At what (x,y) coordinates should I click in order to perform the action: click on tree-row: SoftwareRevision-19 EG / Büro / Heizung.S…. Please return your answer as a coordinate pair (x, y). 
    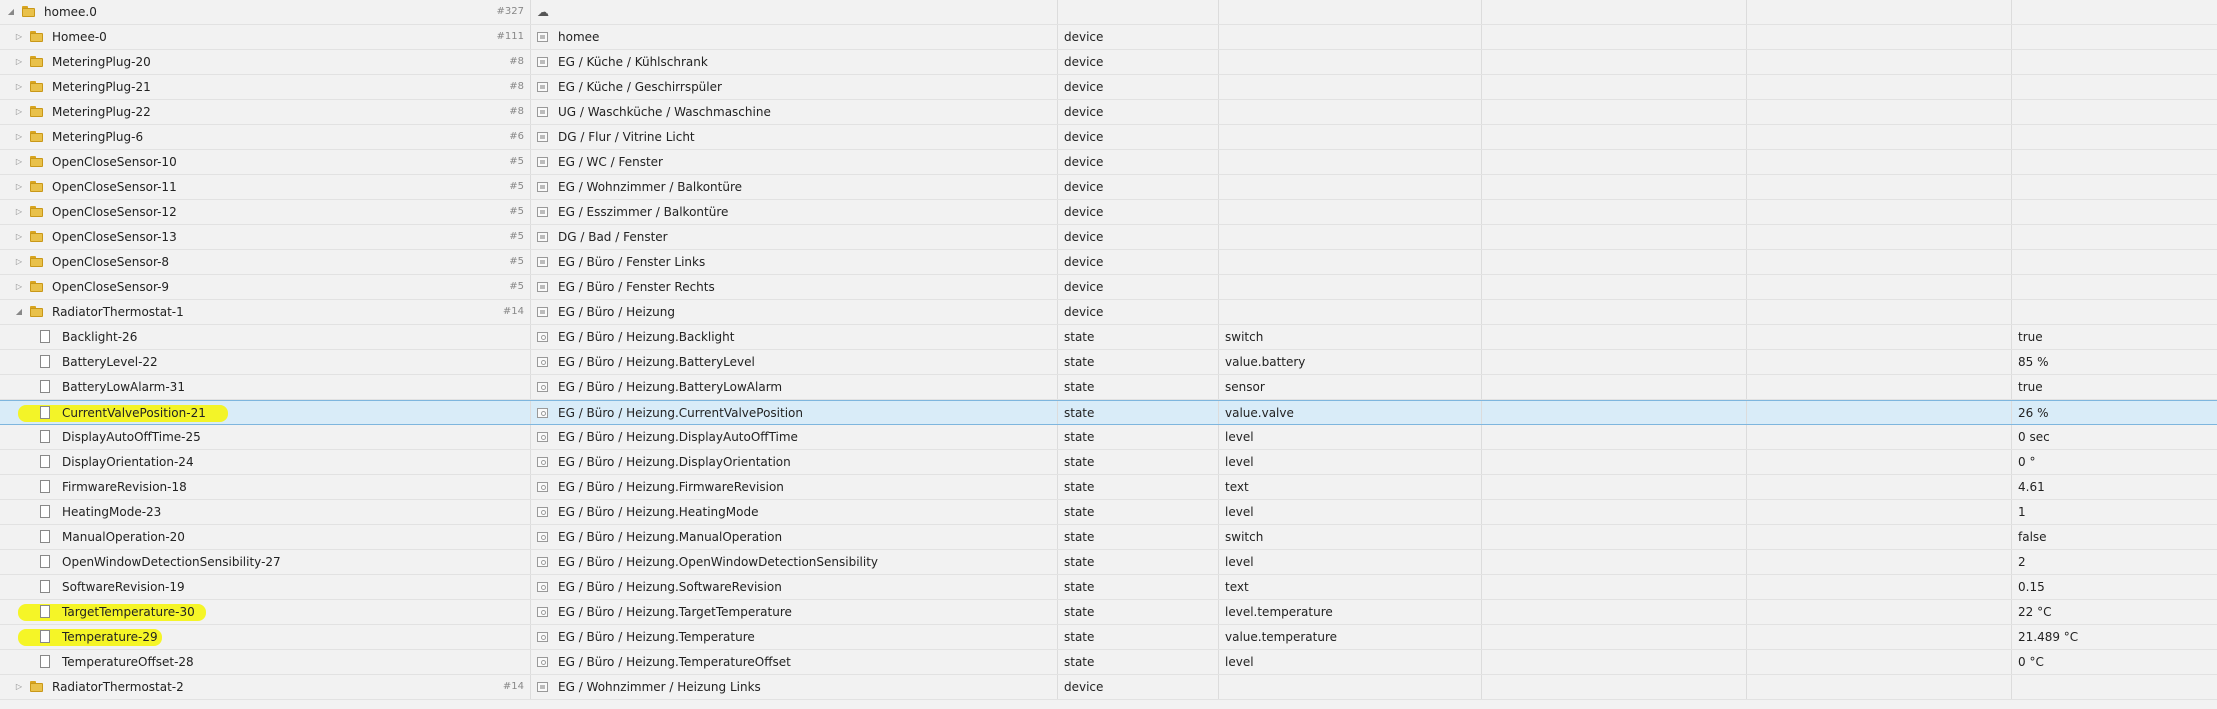
    Looking at the image, I should click on (1108, 587).